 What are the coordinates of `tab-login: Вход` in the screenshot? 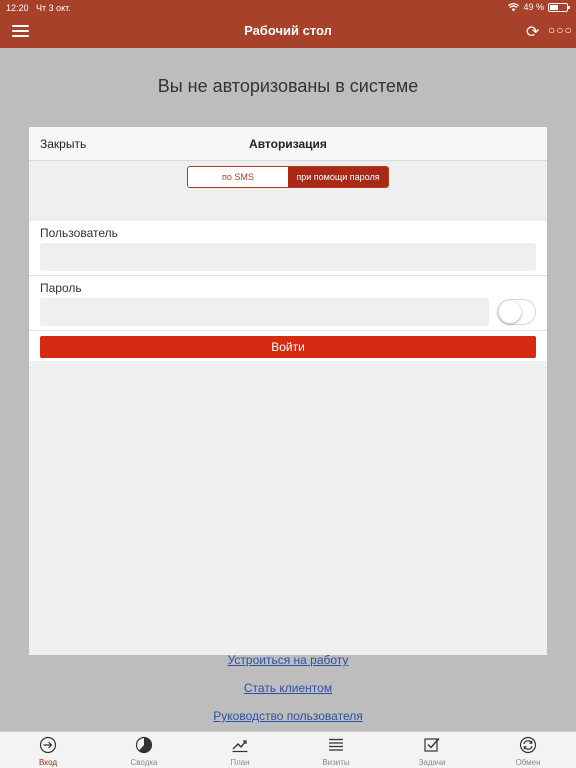 It's located at (48, 751).